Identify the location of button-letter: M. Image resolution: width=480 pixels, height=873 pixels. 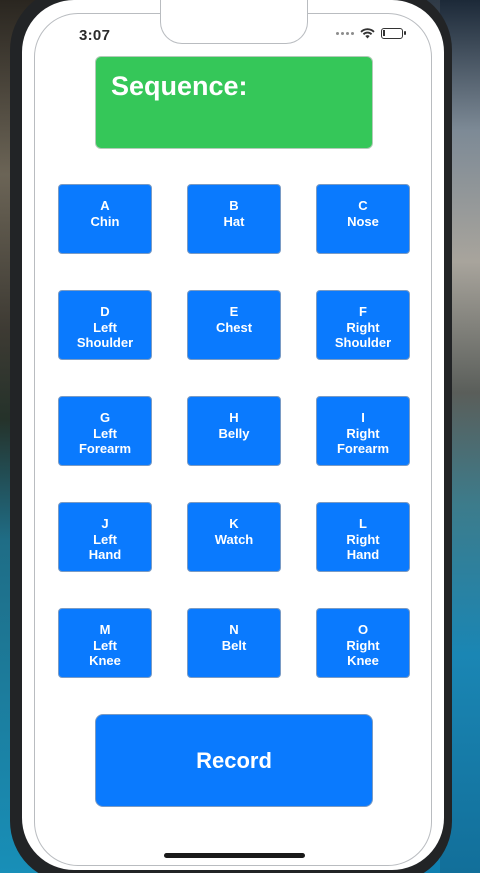
(105, 629).